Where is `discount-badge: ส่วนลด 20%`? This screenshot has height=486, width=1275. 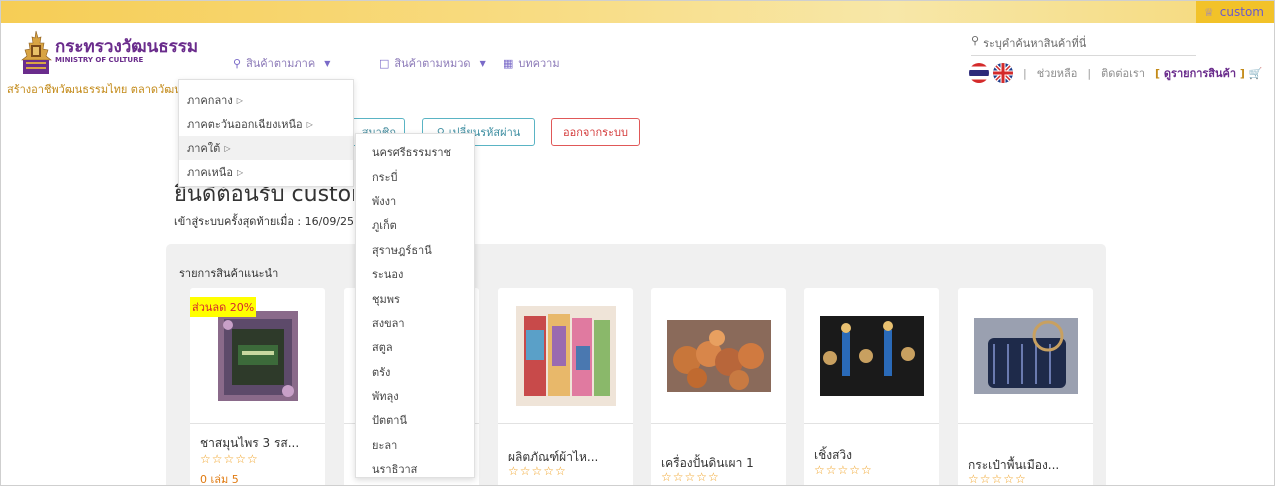
discount-badge: ส่วนลด 20% is located at coordinates (223, 307).